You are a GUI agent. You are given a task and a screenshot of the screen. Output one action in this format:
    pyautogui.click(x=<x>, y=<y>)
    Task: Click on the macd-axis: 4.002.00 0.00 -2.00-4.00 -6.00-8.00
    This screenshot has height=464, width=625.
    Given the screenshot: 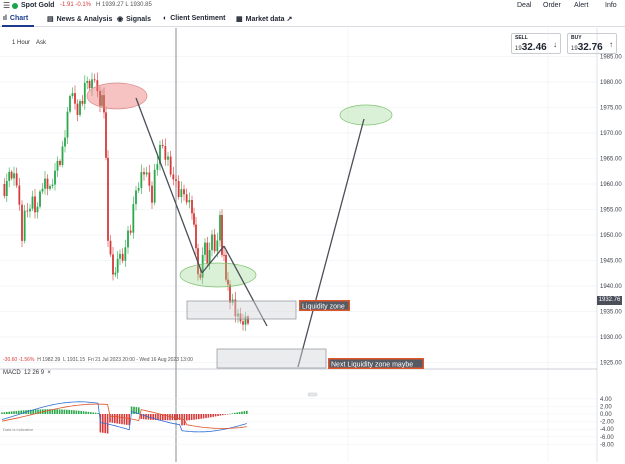 What is the action you would take?
    pyautogui.click(x=607, y=423)
    